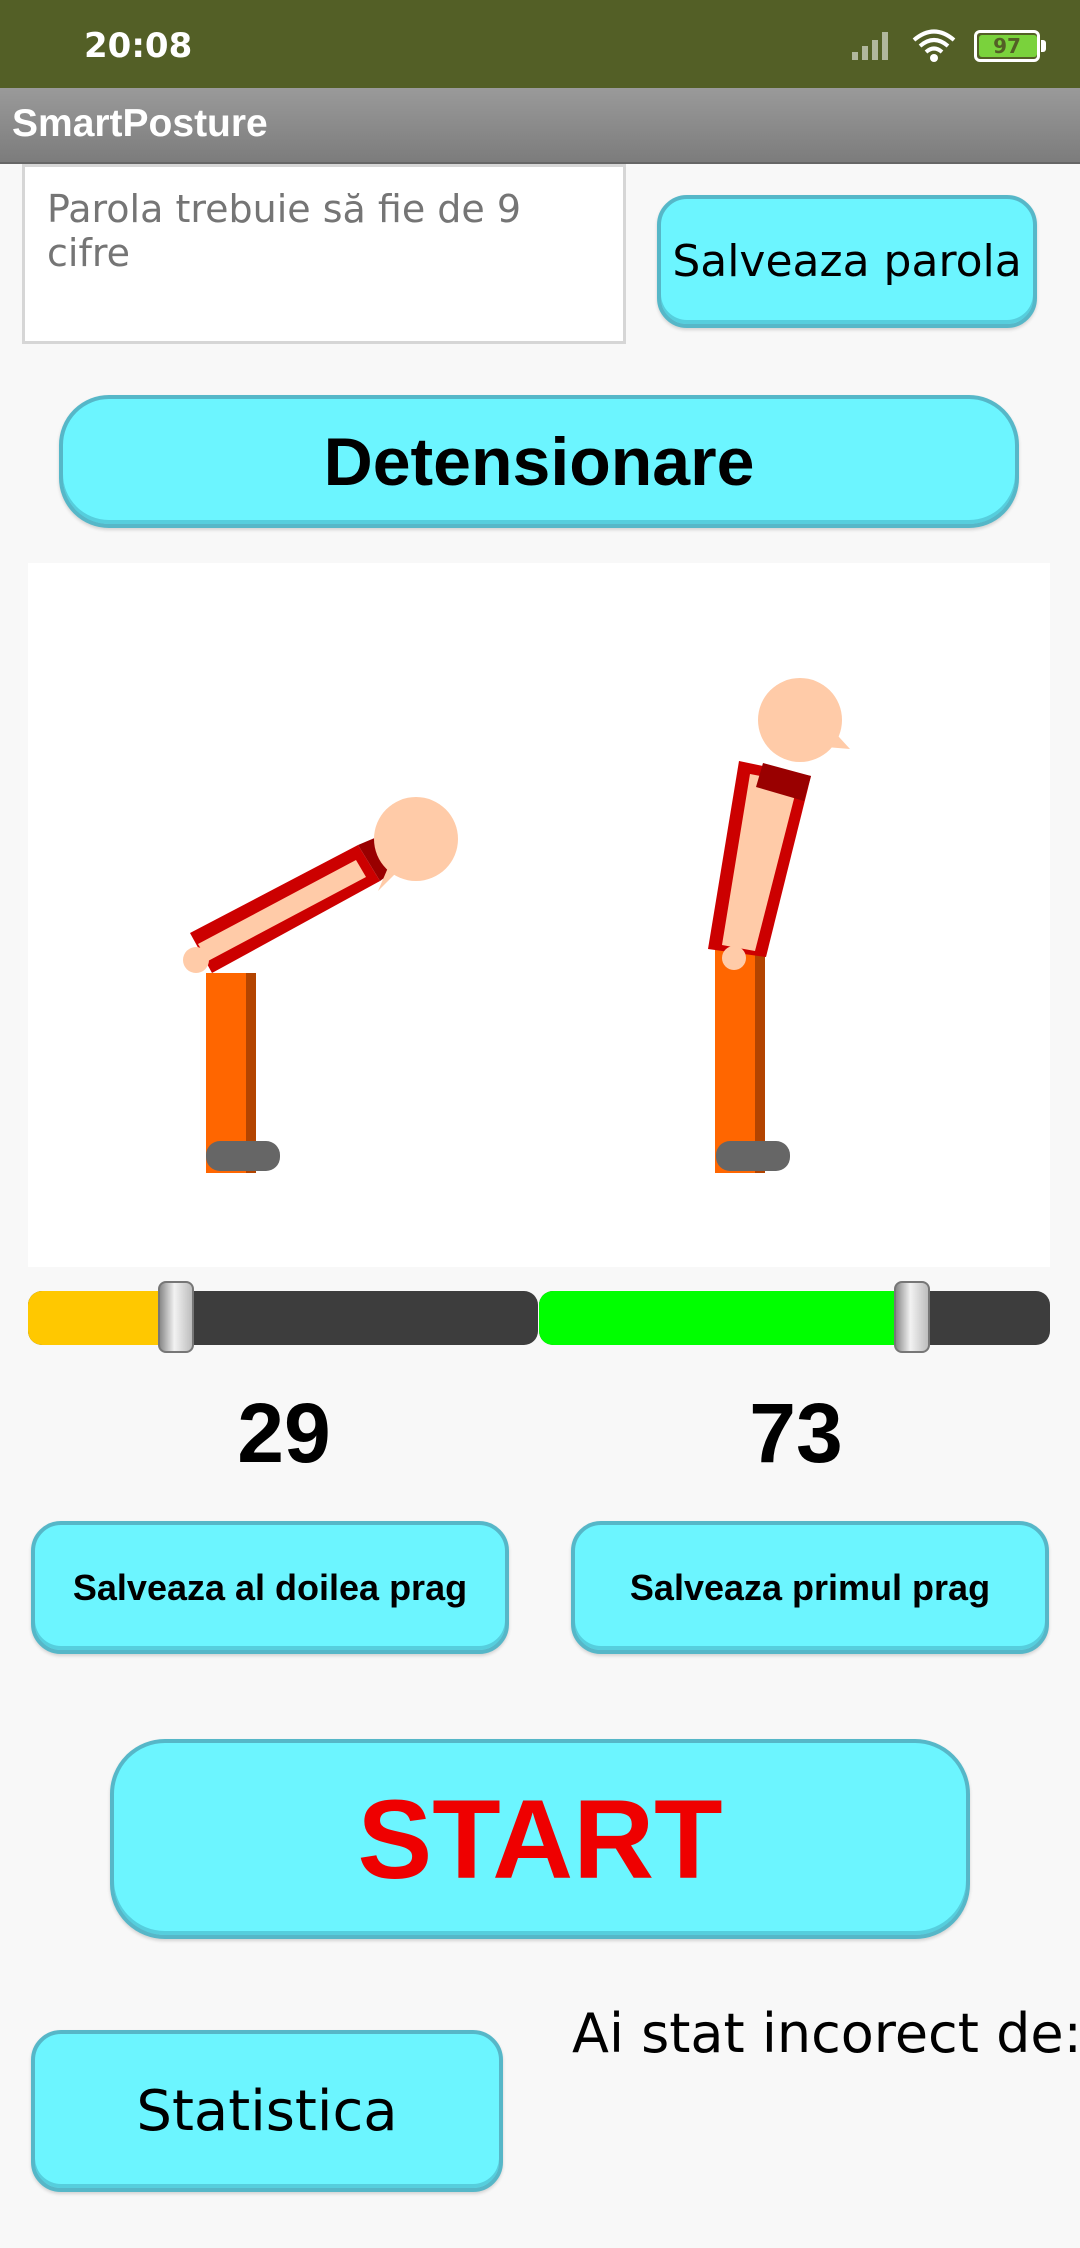 Image resolution: width=1080 pixels, height=2248 pixels. Describe the element at coordinates (138, 46) in the screenshot. I see `status-time: 20:08` at that location.